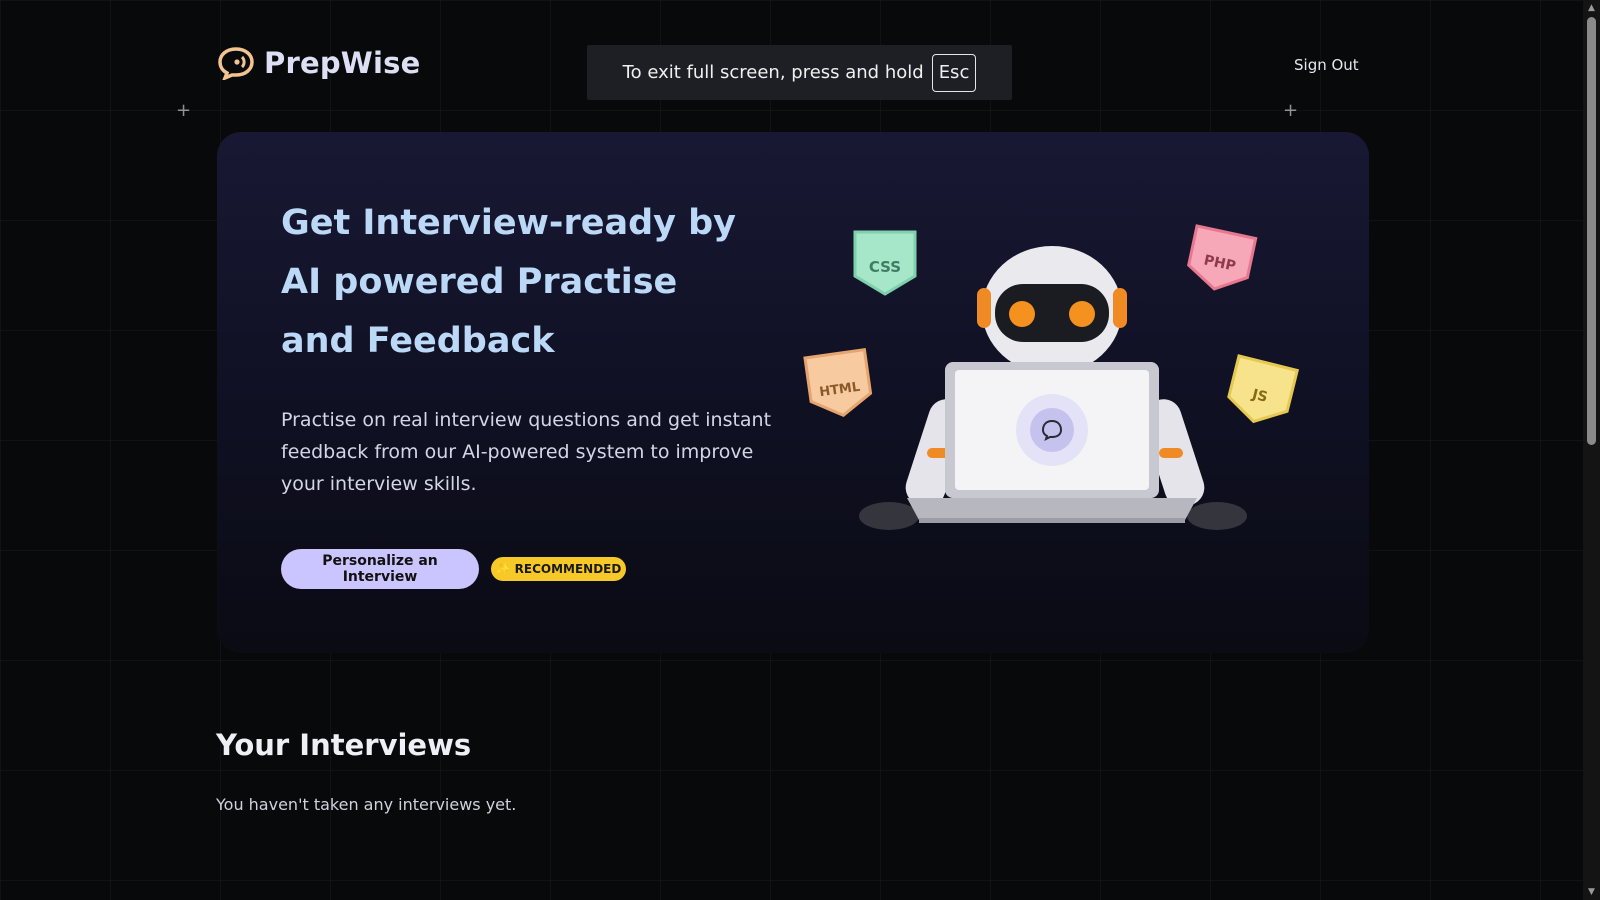  I want to click on scrollbar-thumb, so click(1591, 231).